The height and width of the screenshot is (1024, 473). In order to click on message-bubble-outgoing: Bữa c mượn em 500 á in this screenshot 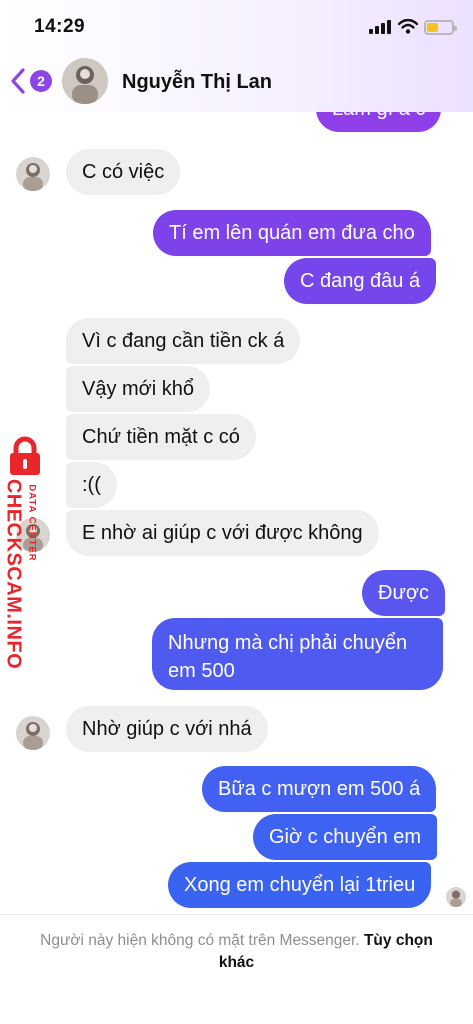, I will do `click(319, 789)`.